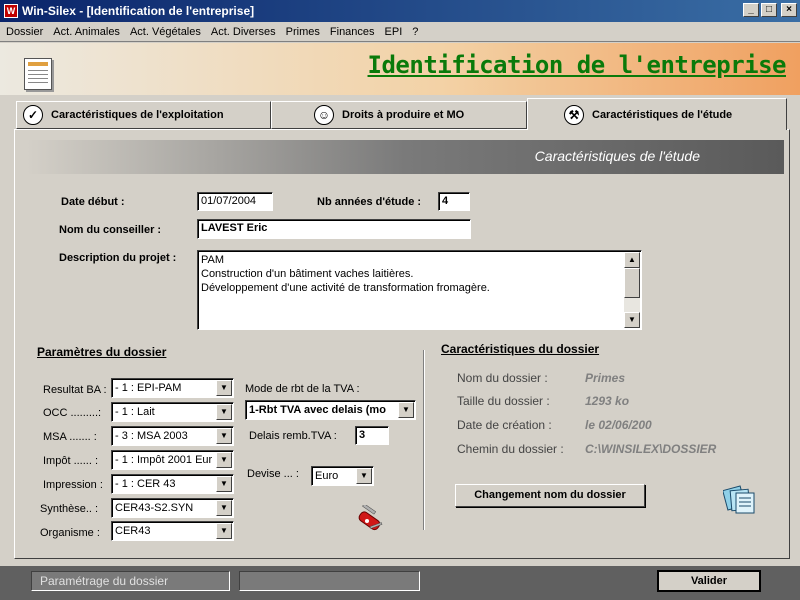 The width and height of the screenshot is (800, 600). What do you see at coordinates (352, 32) in the screenshot?
I see `menu-finances: Finances` at bounding box center [352, 32].